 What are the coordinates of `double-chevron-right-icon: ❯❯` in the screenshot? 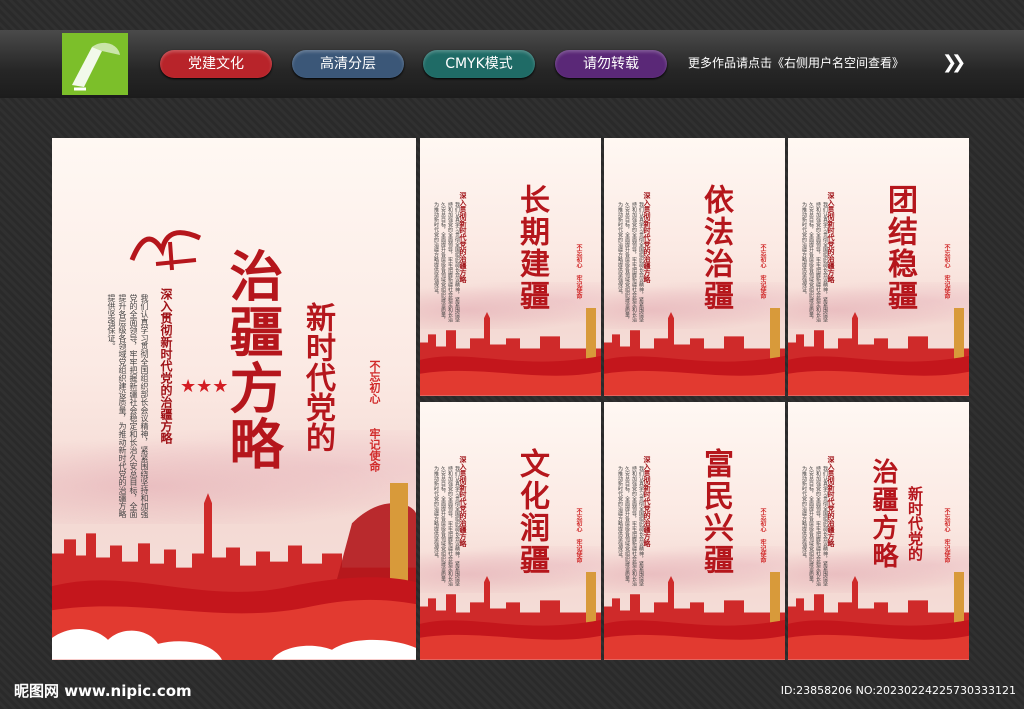 It's located at (954, 62).